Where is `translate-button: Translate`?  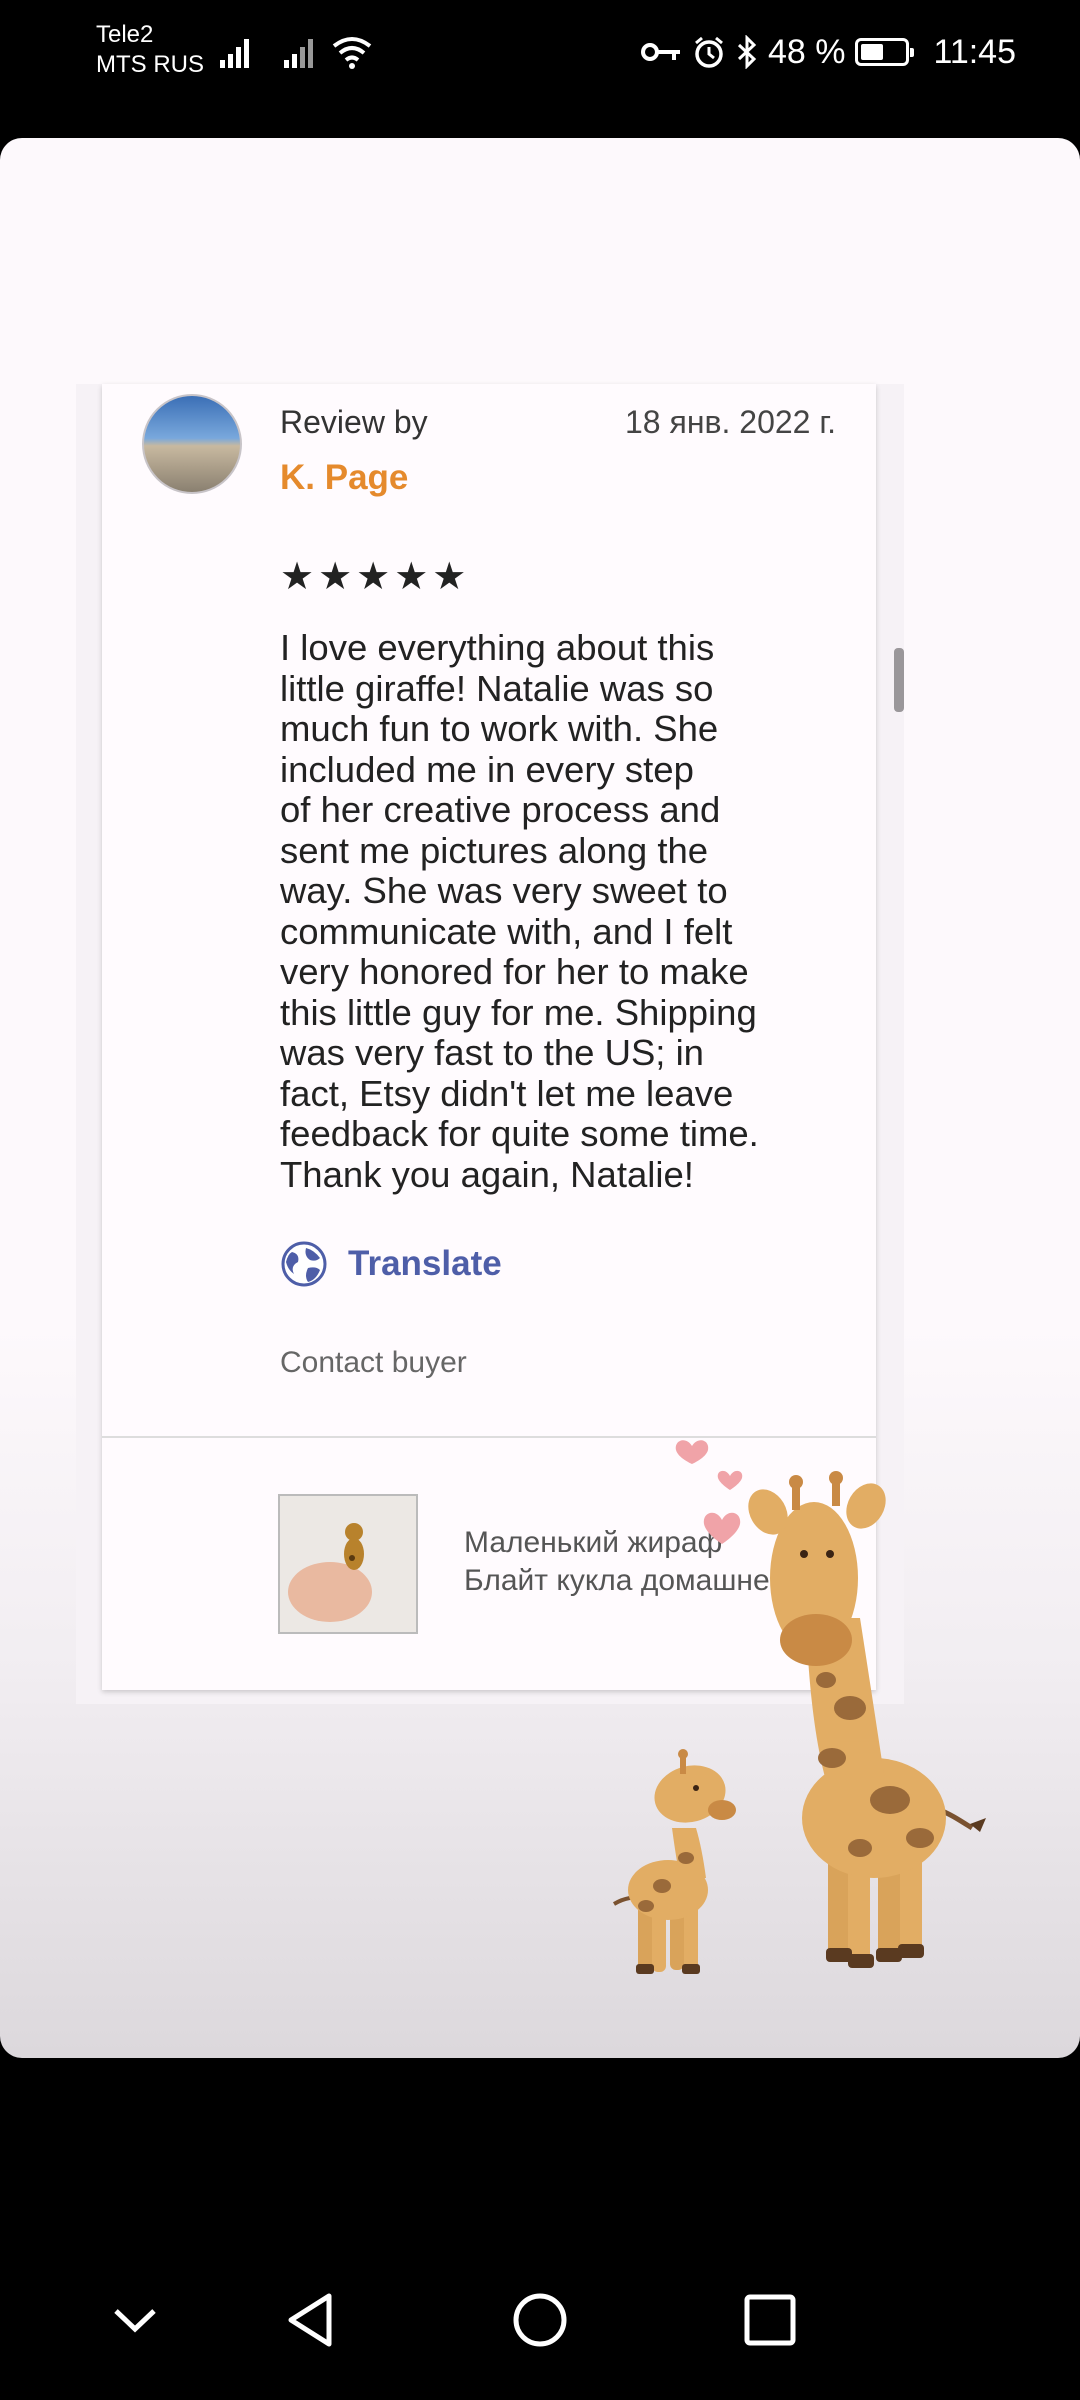 translate-button: Translate is located at coordinates (391, 1264).